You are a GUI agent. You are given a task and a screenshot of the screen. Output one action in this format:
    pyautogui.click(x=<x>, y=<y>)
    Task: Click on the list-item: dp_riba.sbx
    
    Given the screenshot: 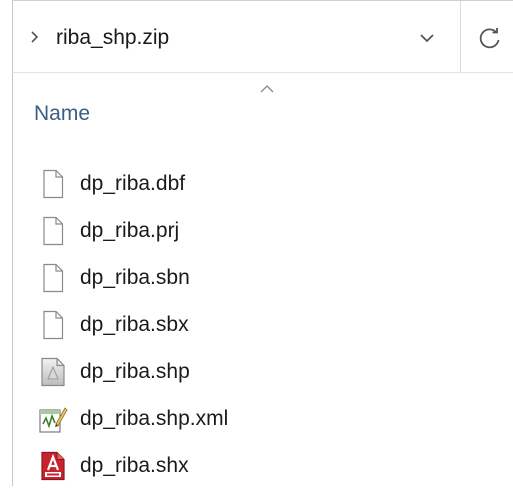 What is the action you would take?
    pyautogui.click(x=273, y=324)
    